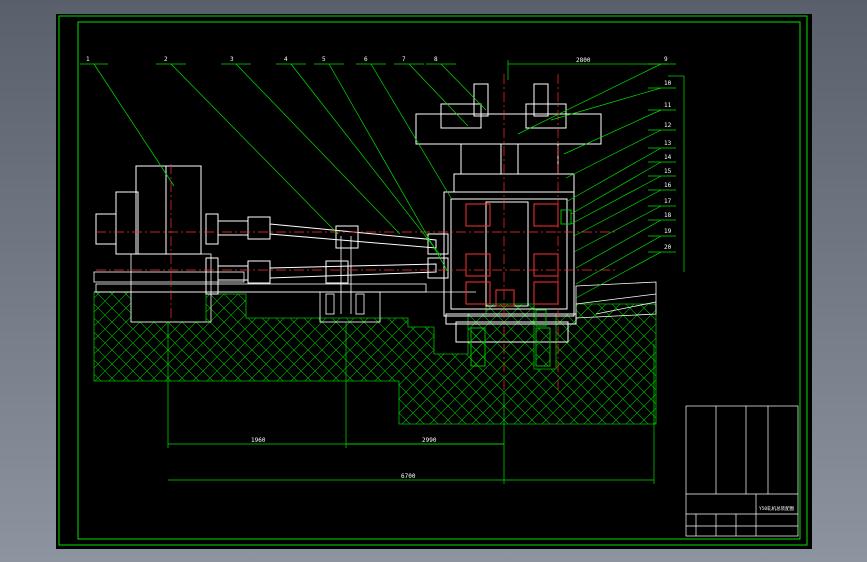 Image resolution: width=867 pixels, height=562 pixels. What do you see at coordinates (668, 231) in the screenshot?
I see `callout-19: 19` at bounding box center [668, 231].